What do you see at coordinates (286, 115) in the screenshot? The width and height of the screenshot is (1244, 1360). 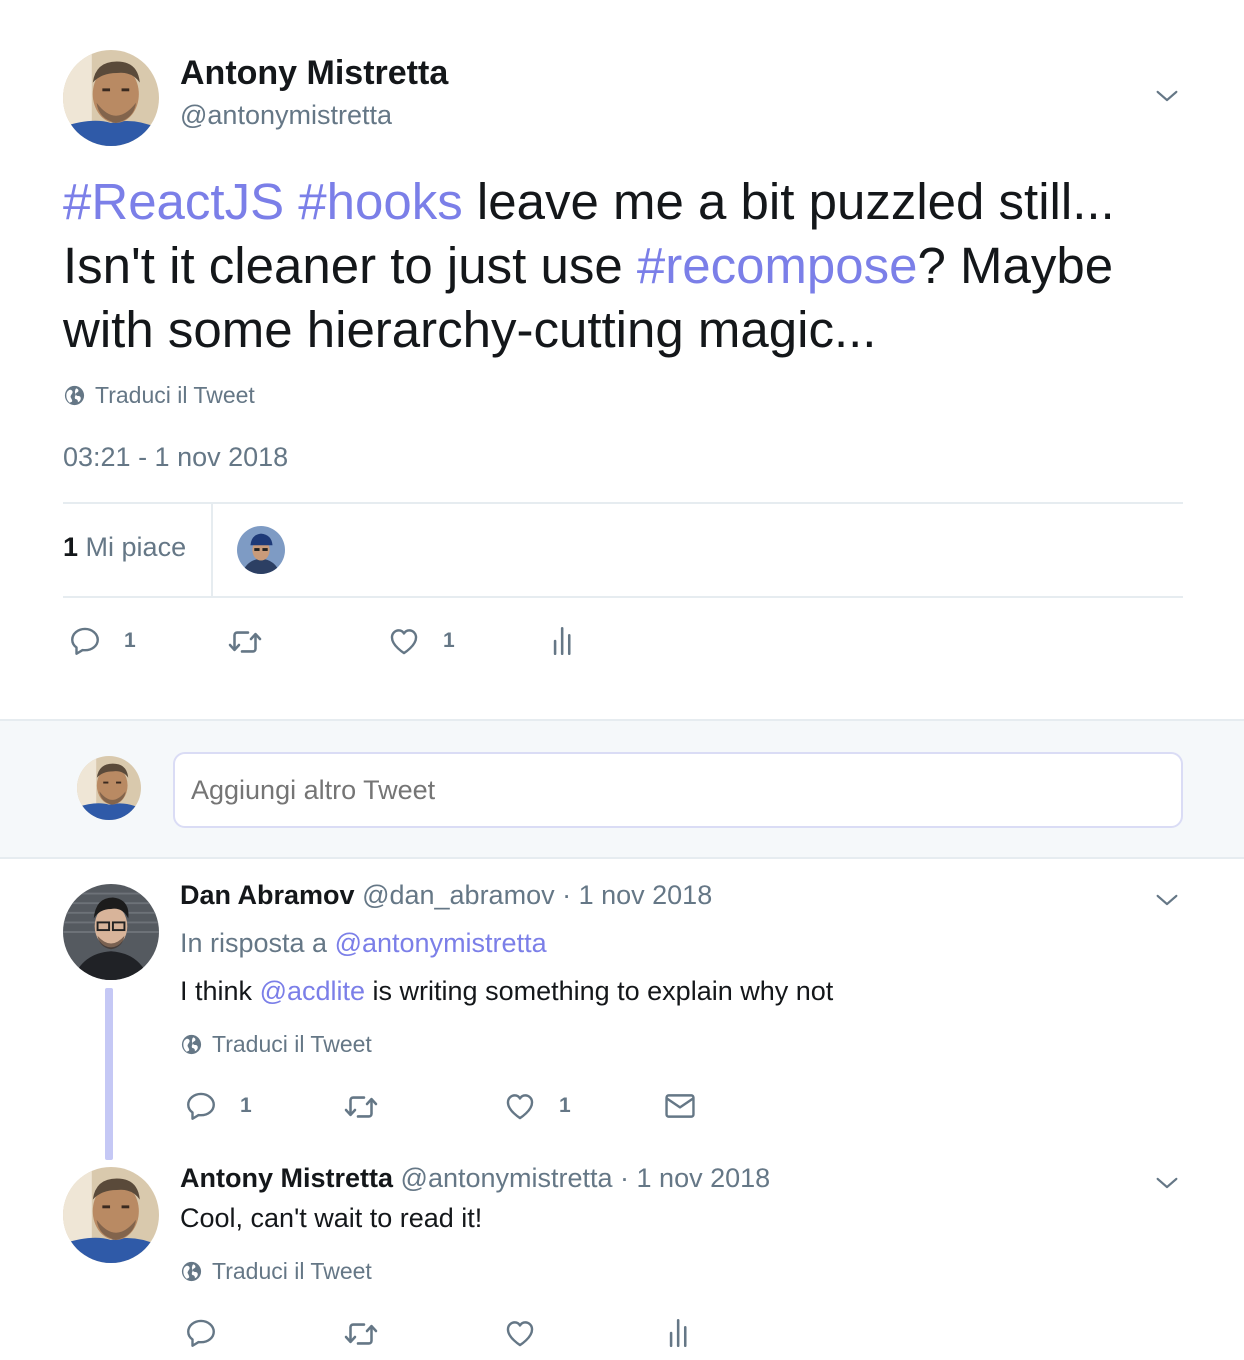 I see `author-handle: @antonymistretta` at bounding box center [286, 115].